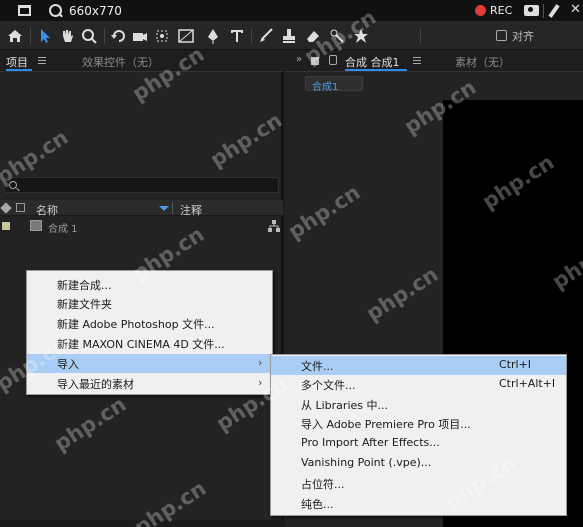 This screenshot has height=527, width=583. What do you see at coordinates (527, 383) in the screenshot?
I see `shortcut-label: Ctrl+Alt+I` at bounding box center [527, 383].